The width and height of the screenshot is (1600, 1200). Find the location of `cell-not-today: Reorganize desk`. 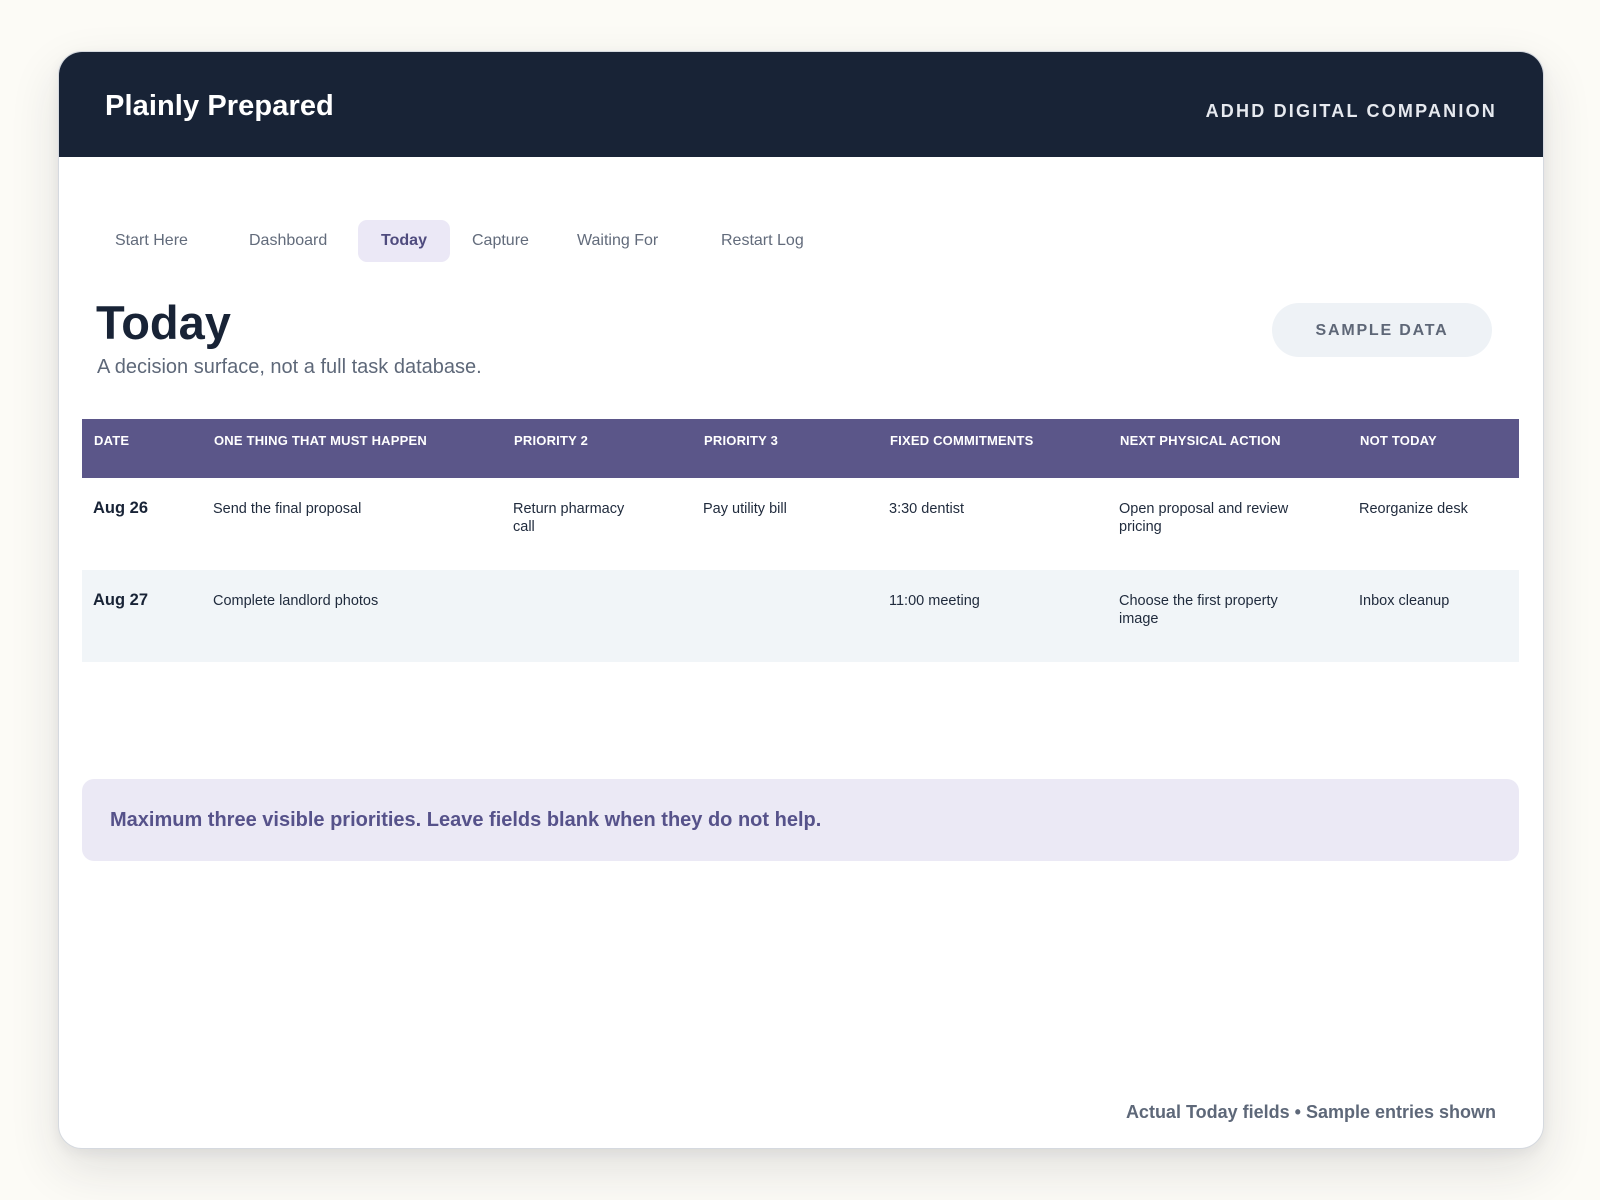

cell-not-today: Reorganize desk is located at coordinates (1413, 509).